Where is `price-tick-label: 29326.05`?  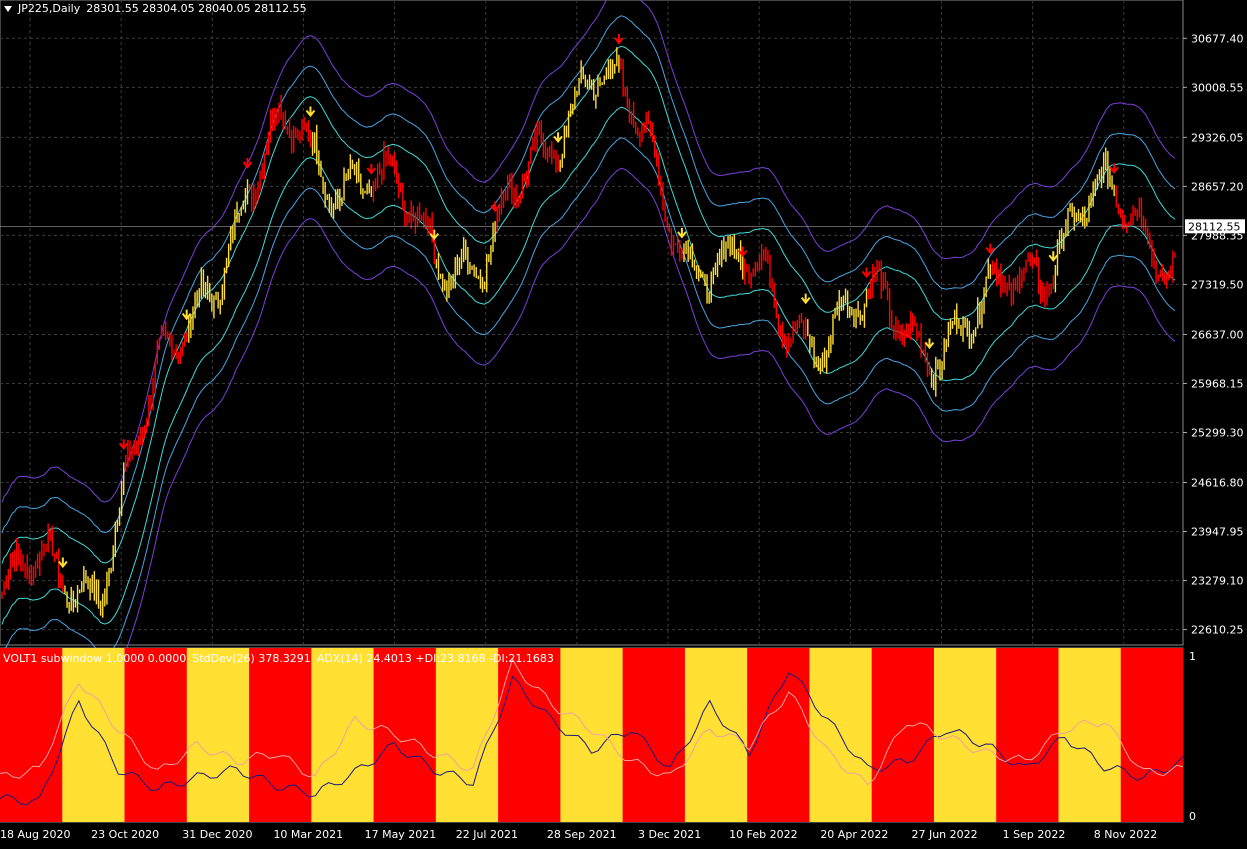 price-tick-label: 29326.05 is located at coordinates (1217, 137).